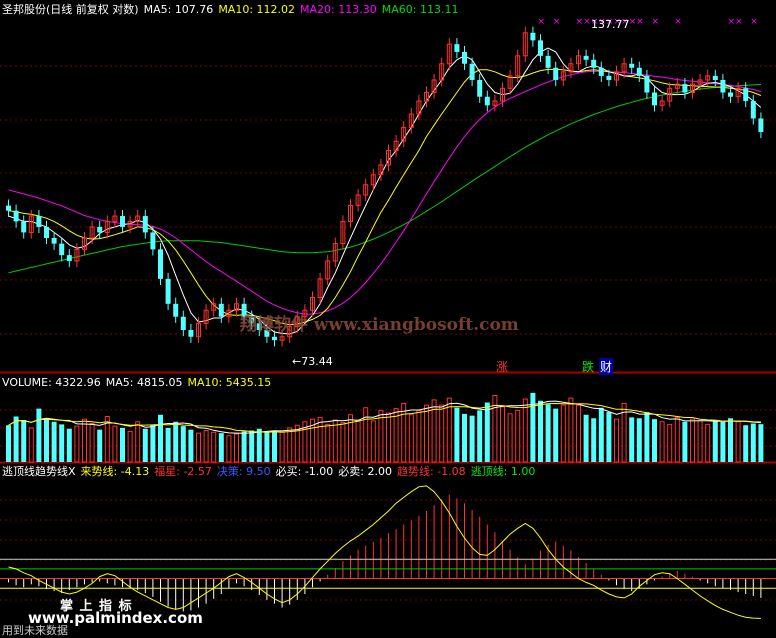 The height and width of the screenshot is (638, 776). What do you see at coordinates (606, 366) in the screenshot?
I see `cai-signal: 财` at bounding box center [606, 366].